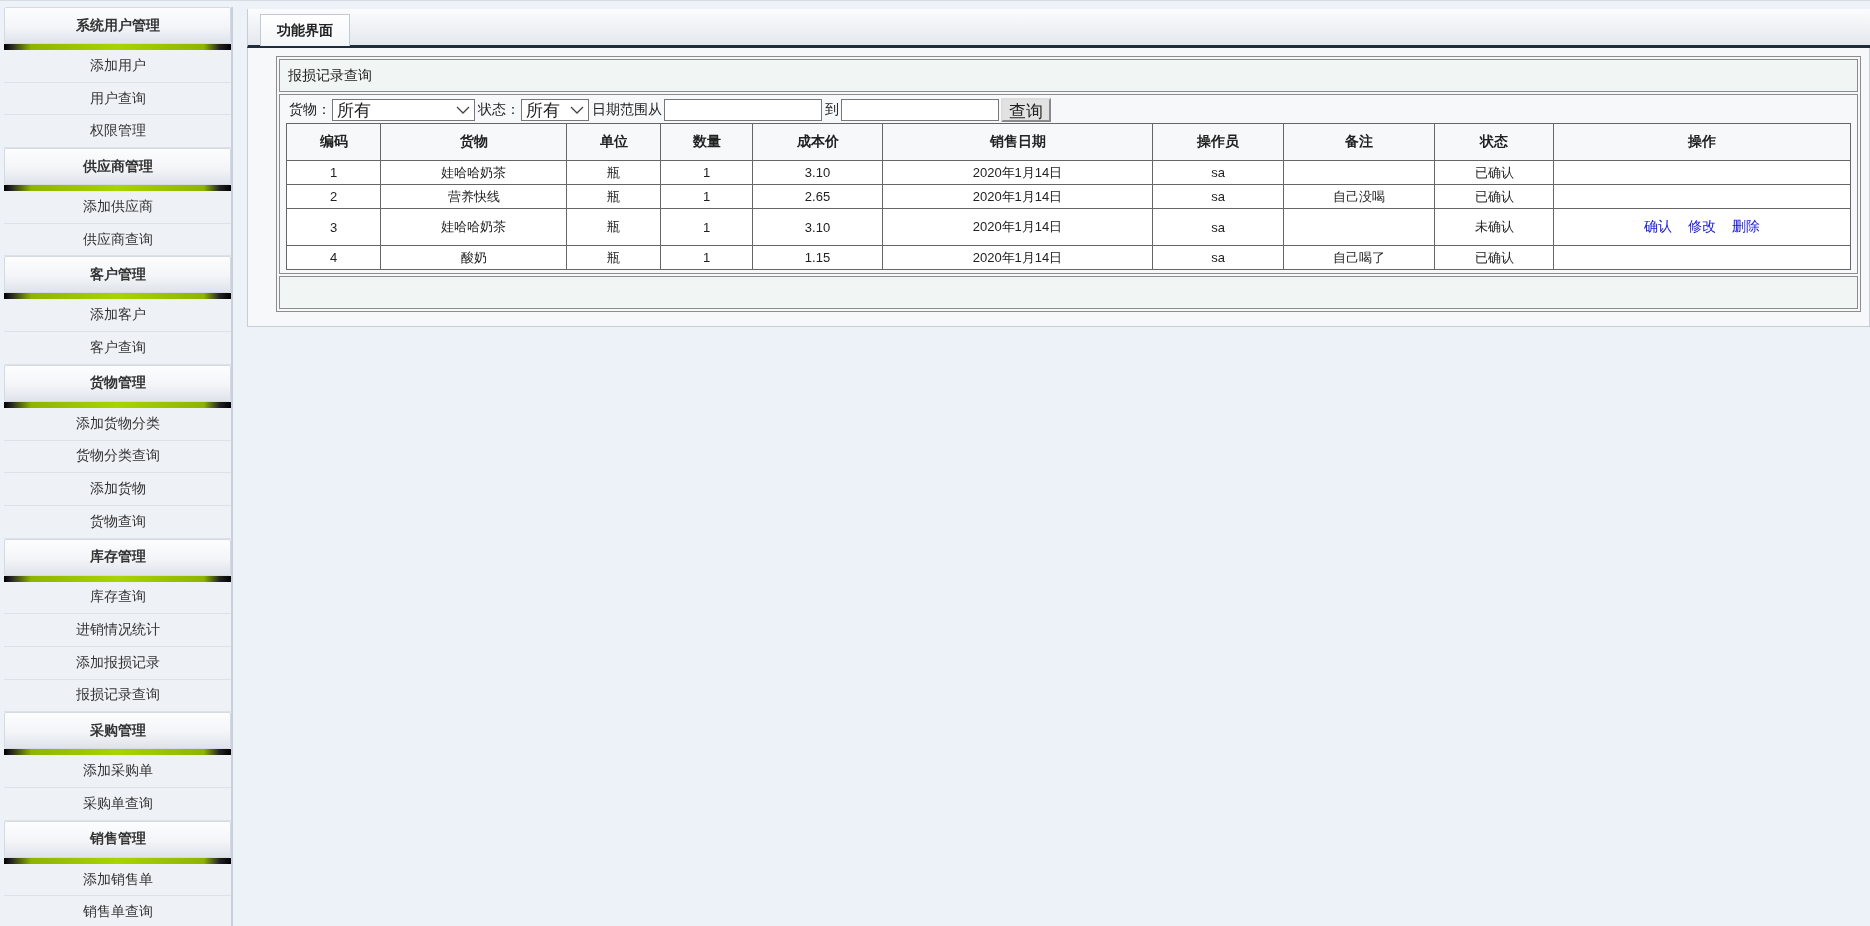 This screenshot has width=1870, height=926. Describe the element at coordinates (473, 257) in the screenshot. I see `table-cell: 酸奶` at that location.